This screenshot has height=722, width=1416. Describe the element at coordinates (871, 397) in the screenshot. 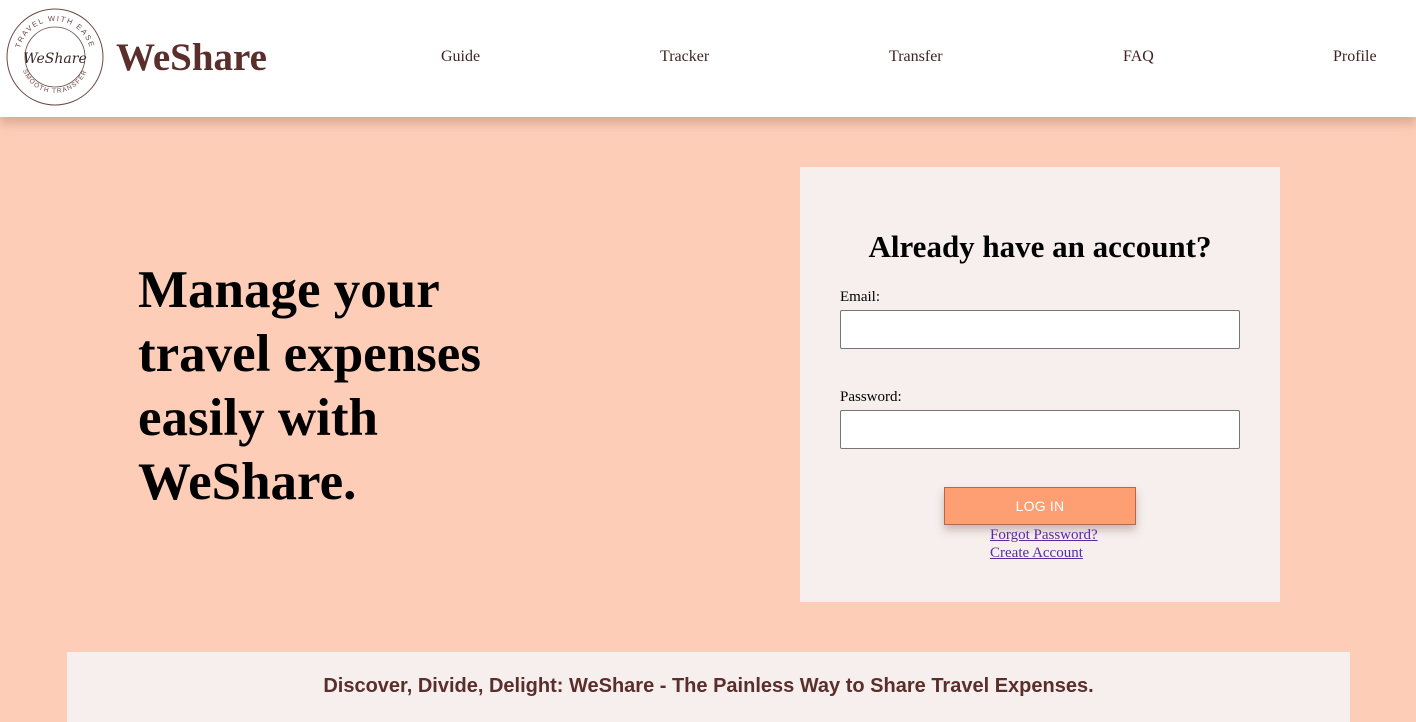

I see `password-label: Password:` at that location.